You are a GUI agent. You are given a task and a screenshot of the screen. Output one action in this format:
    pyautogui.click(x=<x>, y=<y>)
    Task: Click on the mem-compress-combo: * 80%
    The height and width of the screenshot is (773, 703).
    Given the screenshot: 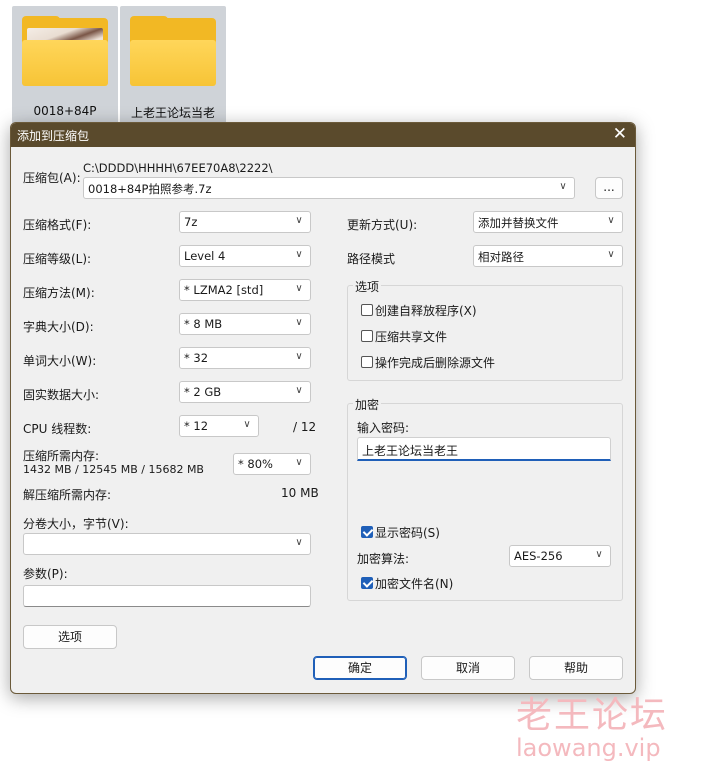 What is the action you would take?
    pyautogui.click(x=272, y=464)
    